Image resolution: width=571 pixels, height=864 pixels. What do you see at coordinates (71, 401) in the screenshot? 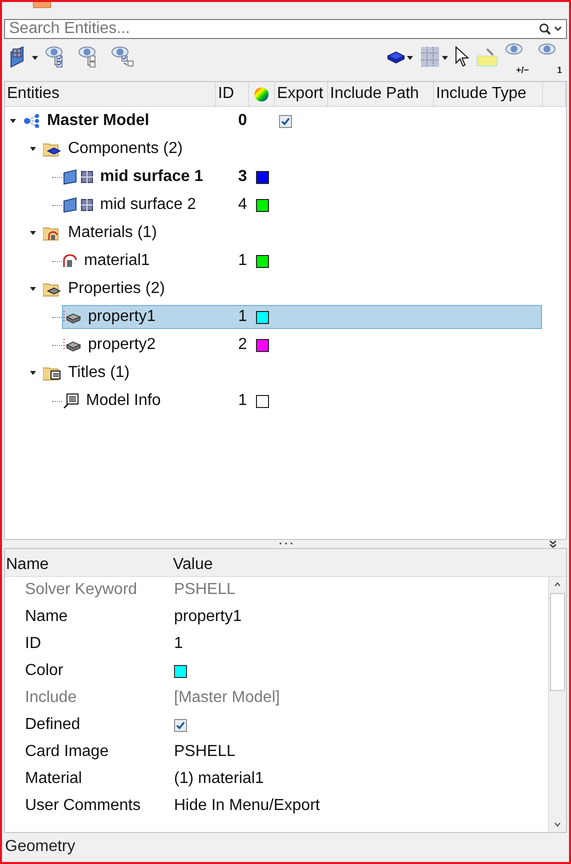
I see `note-icon` at bounding box center [71, 401].